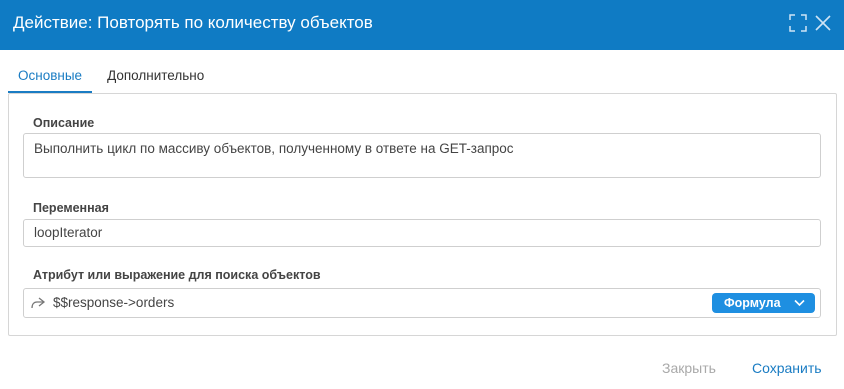 This screenshot has width=844, height=389. I want to click on formula-label: Формула, so click(752, 303).